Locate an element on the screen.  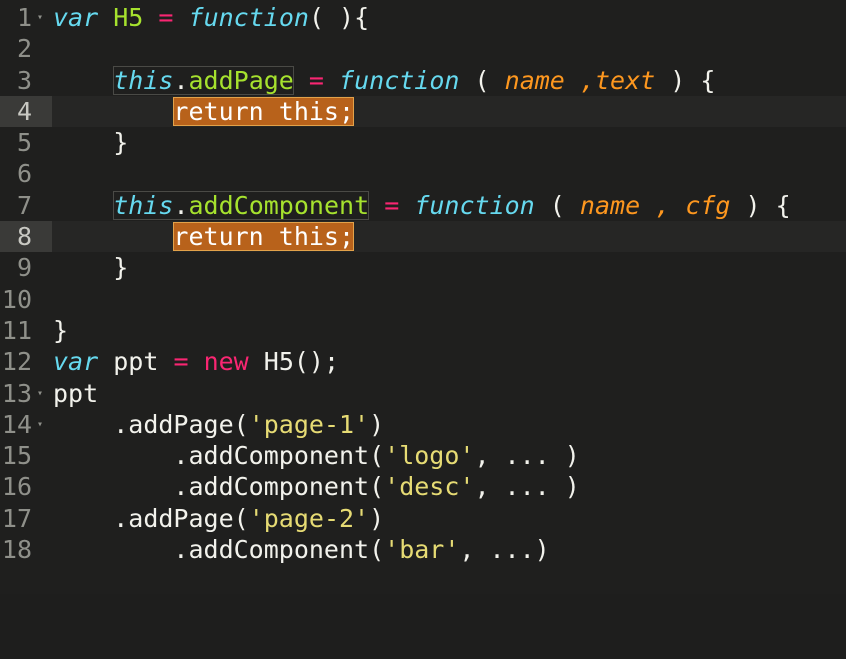
code-line: 11 } is located at coordinates (423, 330).